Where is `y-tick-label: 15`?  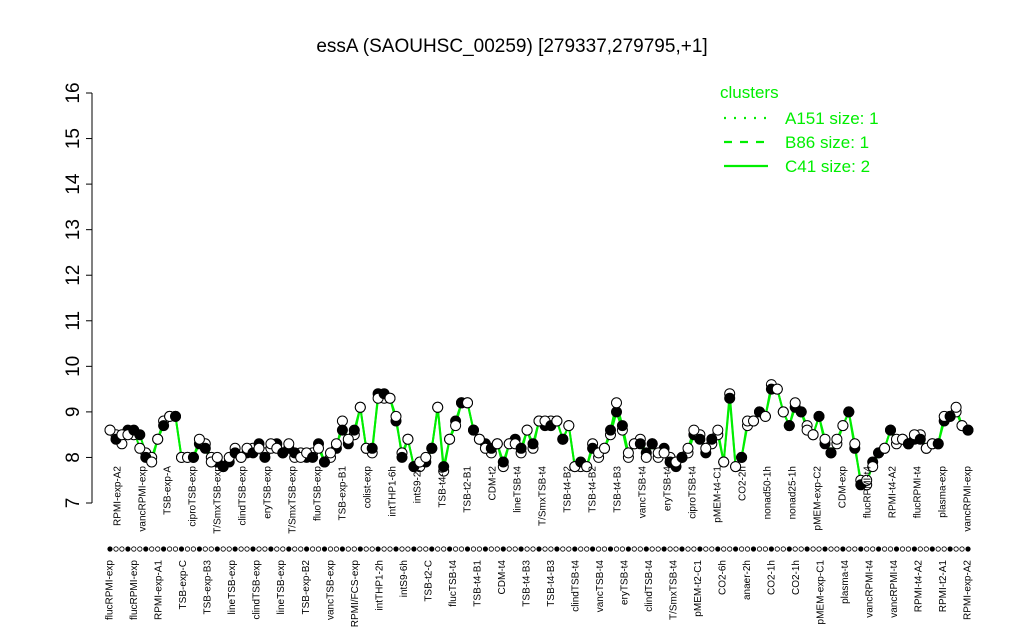 y-tick-label: 15 is located at coordinates (73, 138).